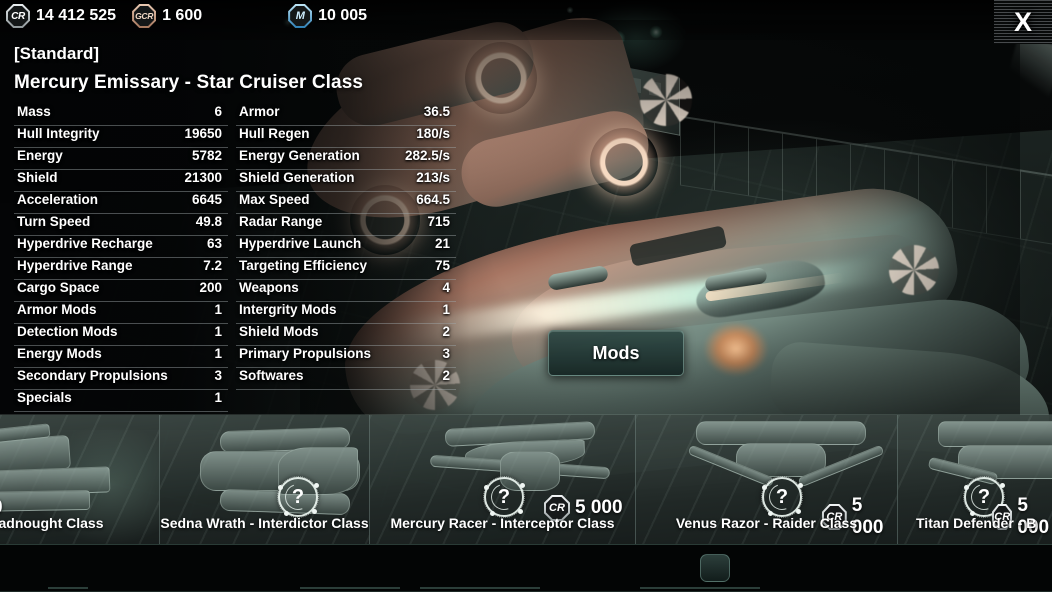  What do you see at coordinates (121, 357) in the screenshot?
I see `stat-row: Energy Mods 1` at bounding box center [121, 357].